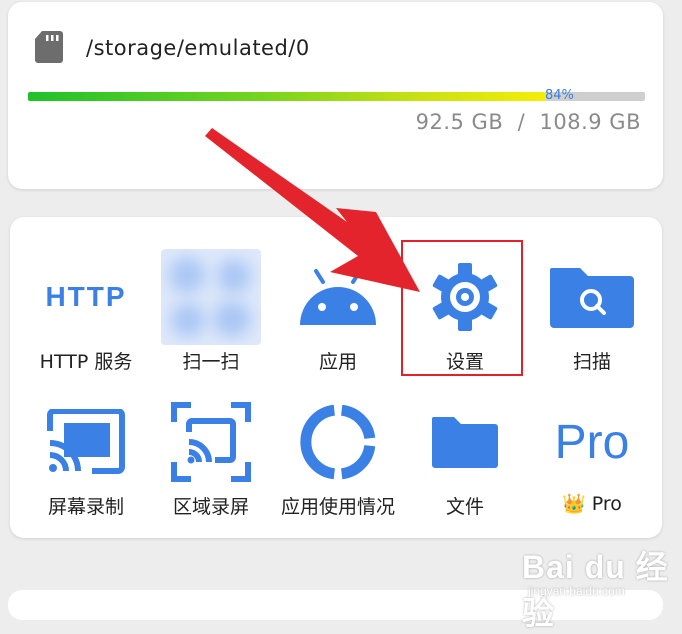  I want to click on tool-http-service: HTTP HTTP 服务, so click(86, 317).